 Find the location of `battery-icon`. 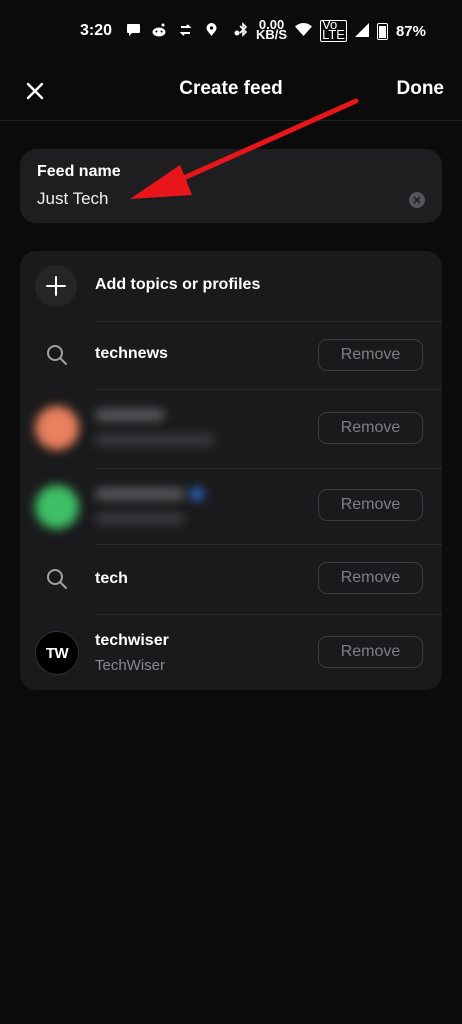

battery-icon is located at coordinates (382, 31).